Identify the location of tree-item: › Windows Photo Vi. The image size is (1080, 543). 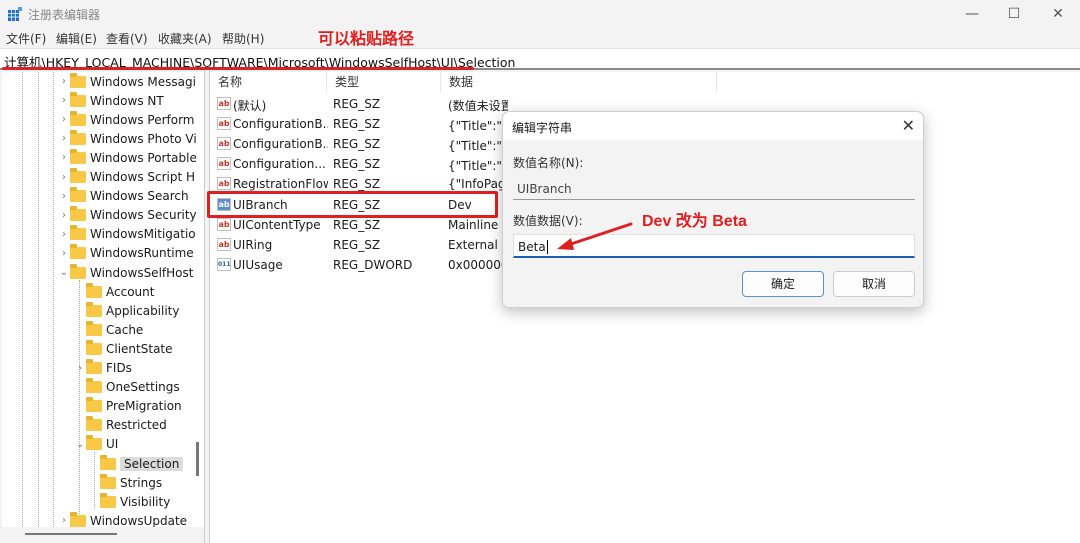
(127, 138).